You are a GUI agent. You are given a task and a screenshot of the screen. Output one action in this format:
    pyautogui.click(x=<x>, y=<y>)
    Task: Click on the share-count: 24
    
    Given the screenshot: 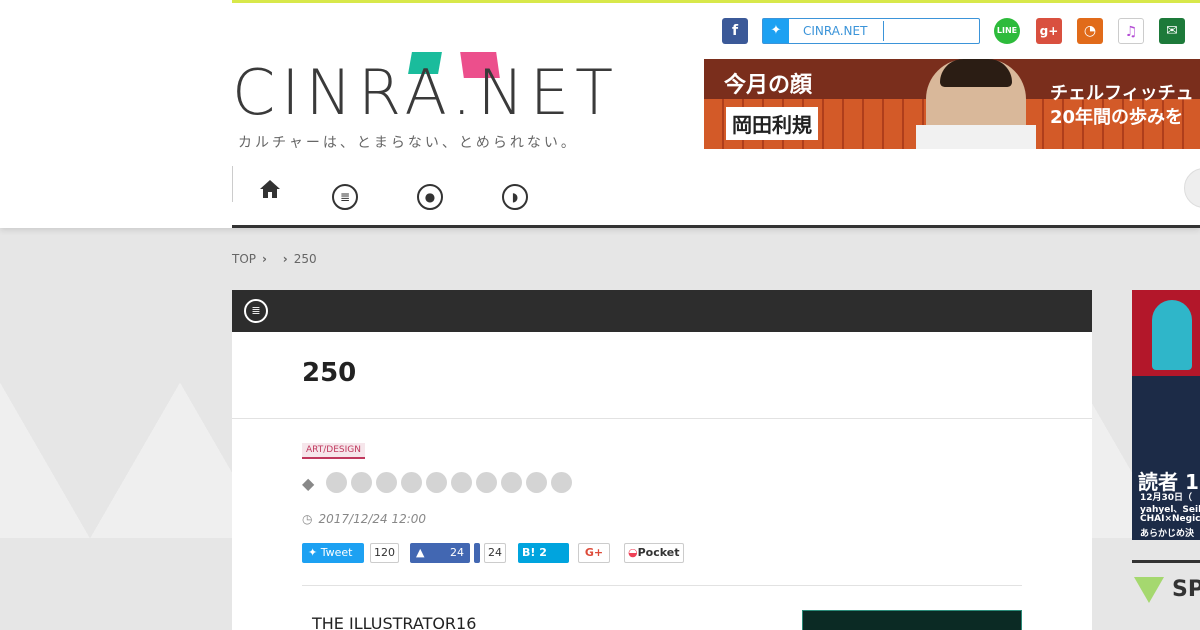 What is the action you would take?
    pyautogui.click(x=495, y=553)
    